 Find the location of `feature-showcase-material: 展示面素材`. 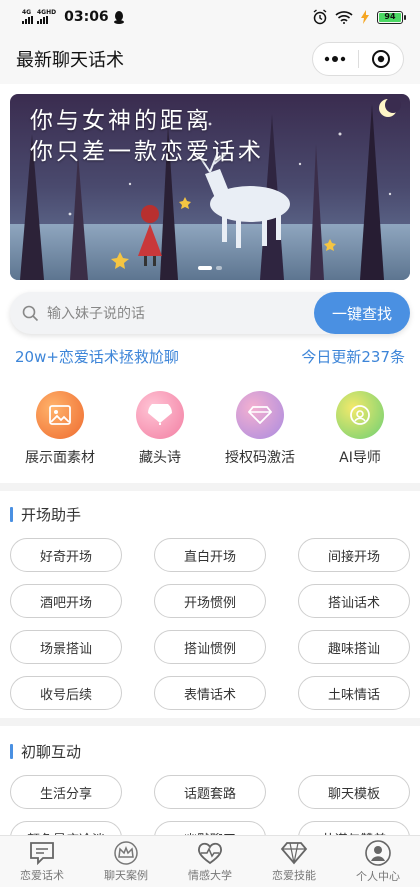

feature-showcase-material: 展示面素材 is located at coordinates (60, 429).